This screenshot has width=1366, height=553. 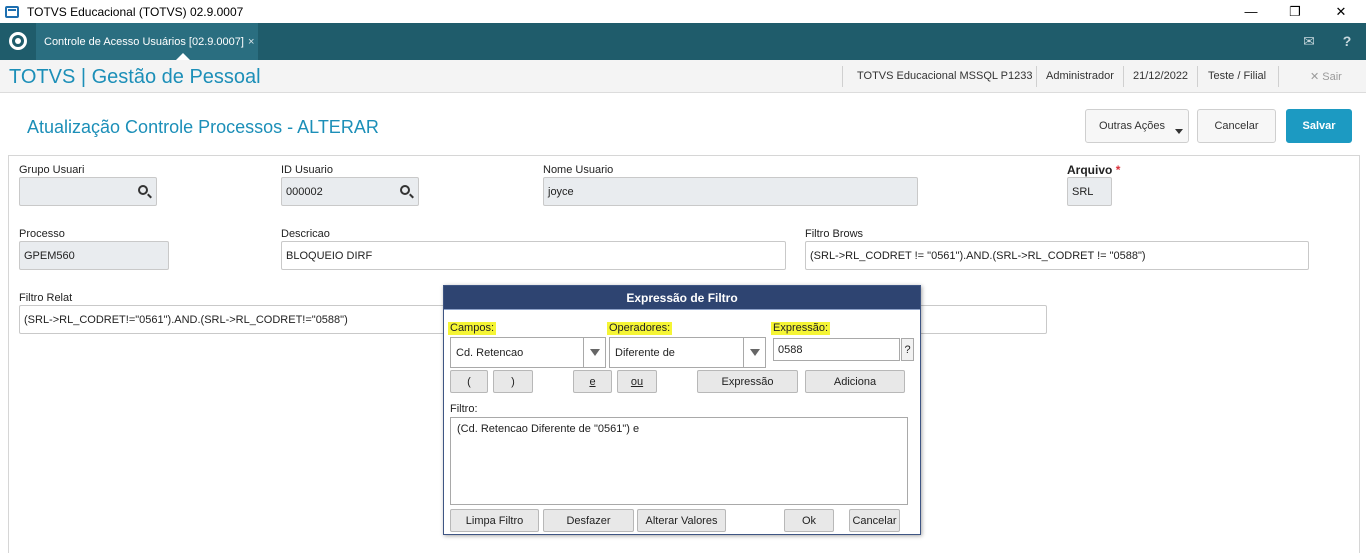 I want to click on branch-info: Teste / Filial, so click(x=1237, y=76).